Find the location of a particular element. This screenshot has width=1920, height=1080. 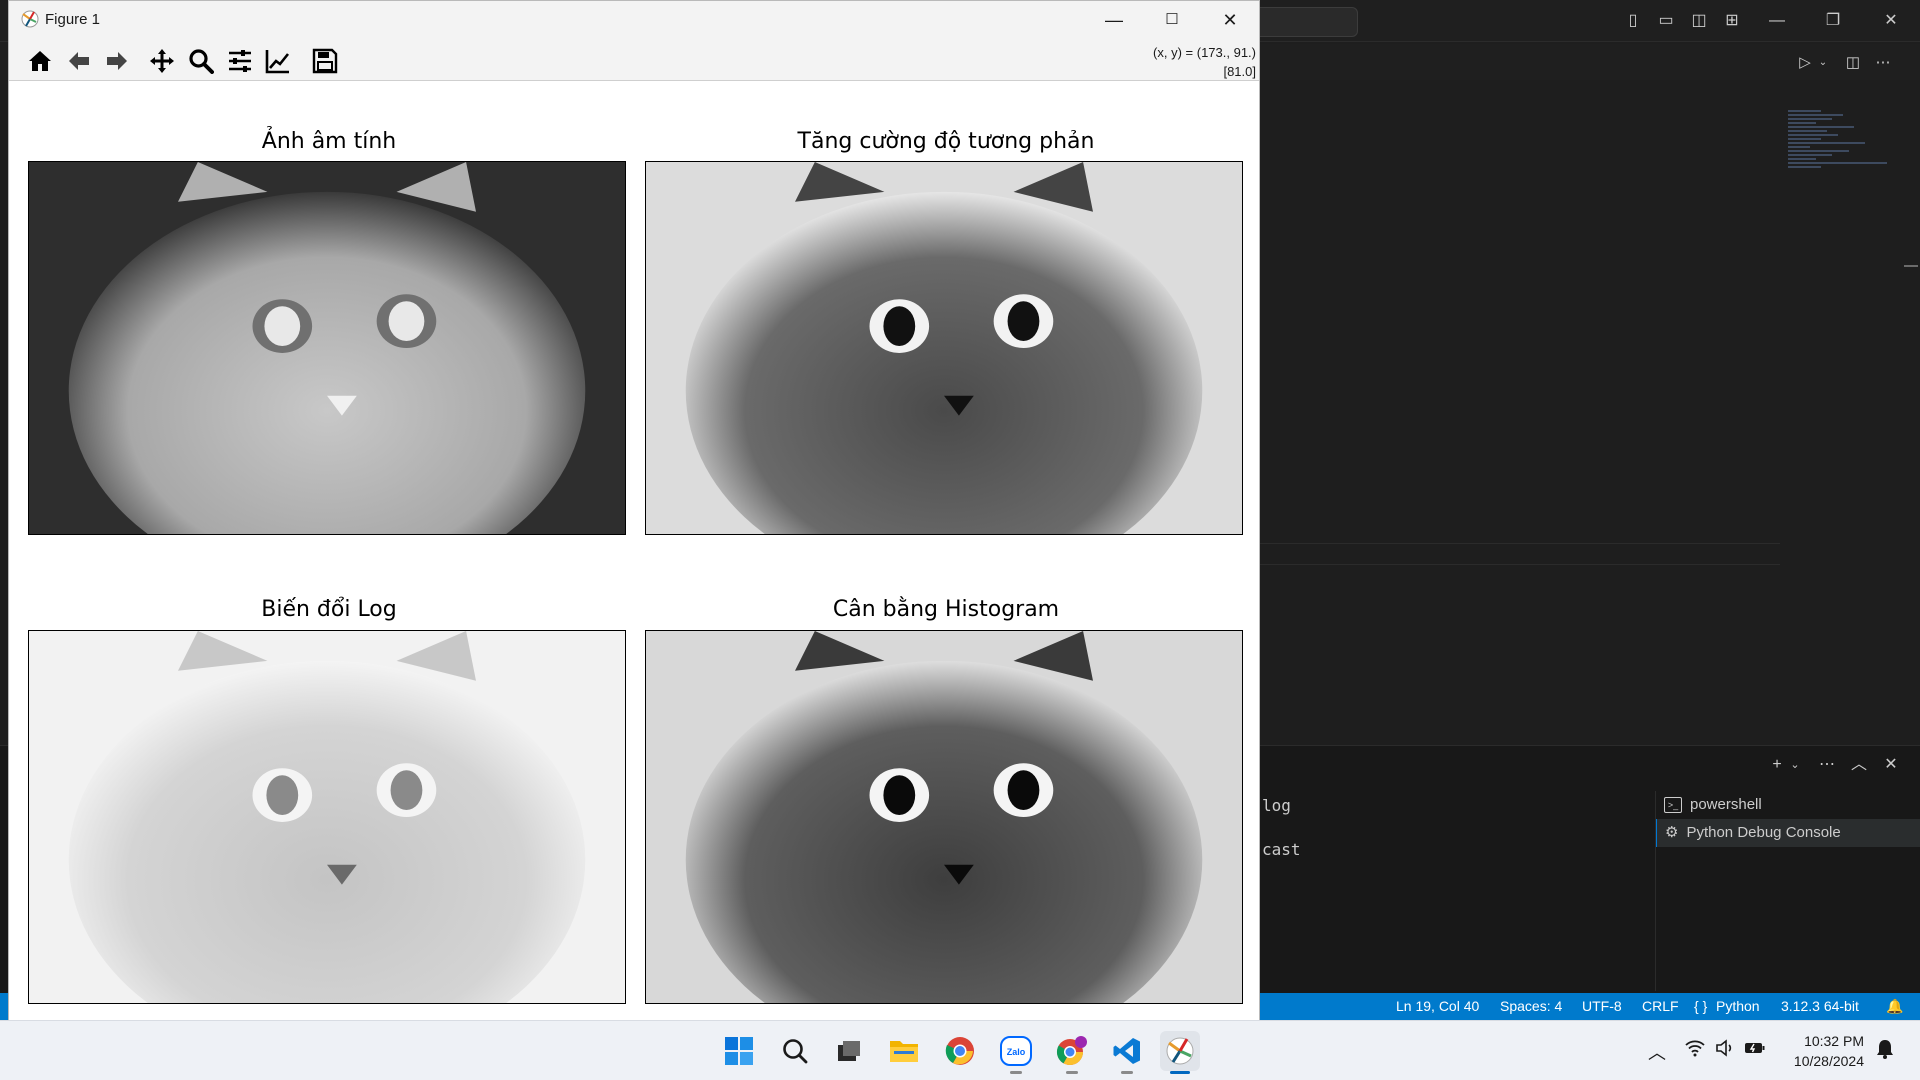

save-button is located at coordinates (325, 61).